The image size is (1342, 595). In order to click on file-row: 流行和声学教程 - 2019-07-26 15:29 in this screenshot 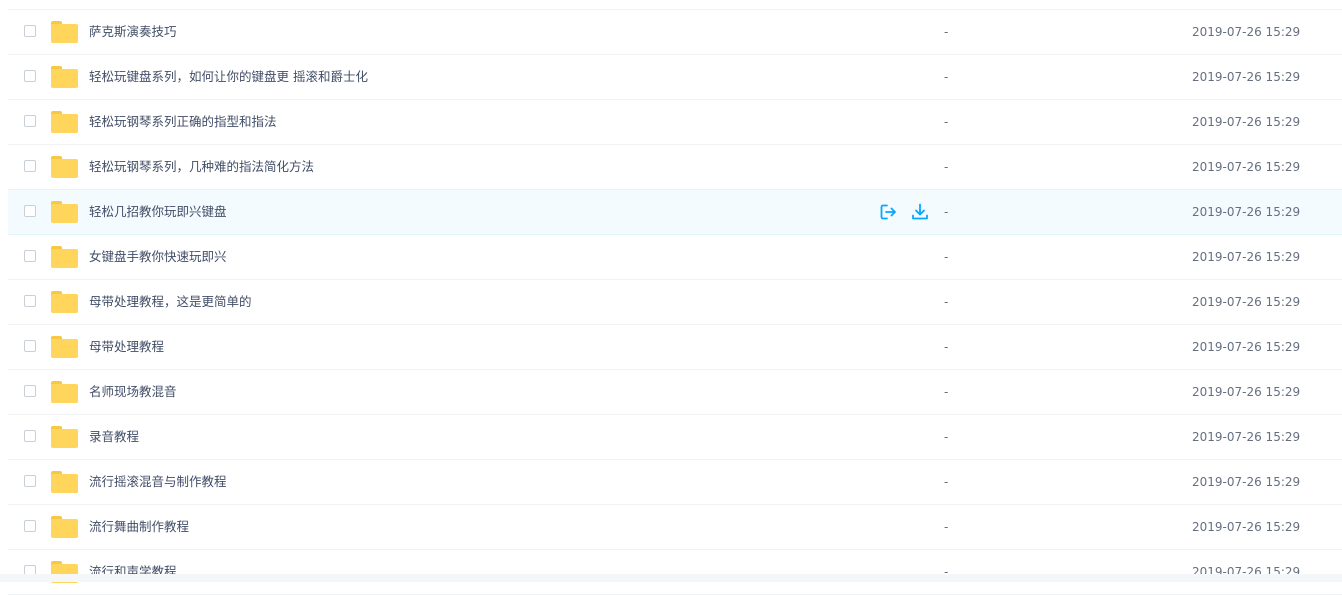, I will do `click(675, 572)`.